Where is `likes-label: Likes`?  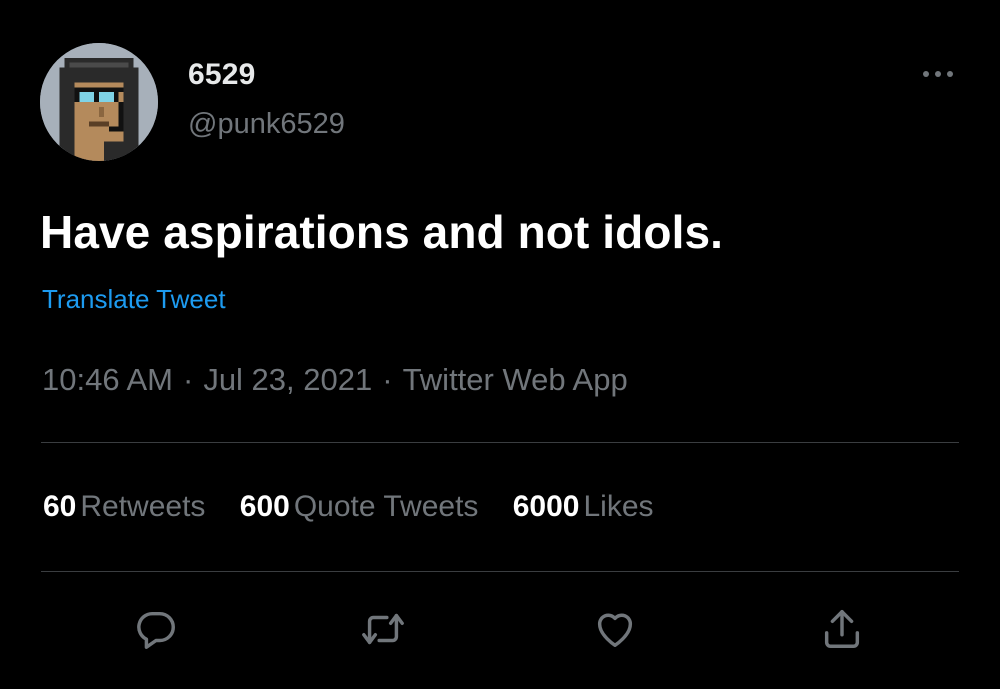
likes-label: Likes is located at coordinates (618, 506).